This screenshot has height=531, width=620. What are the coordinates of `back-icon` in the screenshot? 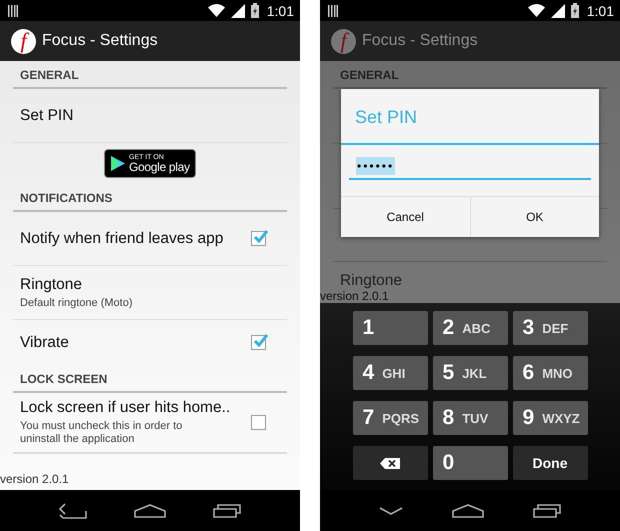 It's located at (72, 510).